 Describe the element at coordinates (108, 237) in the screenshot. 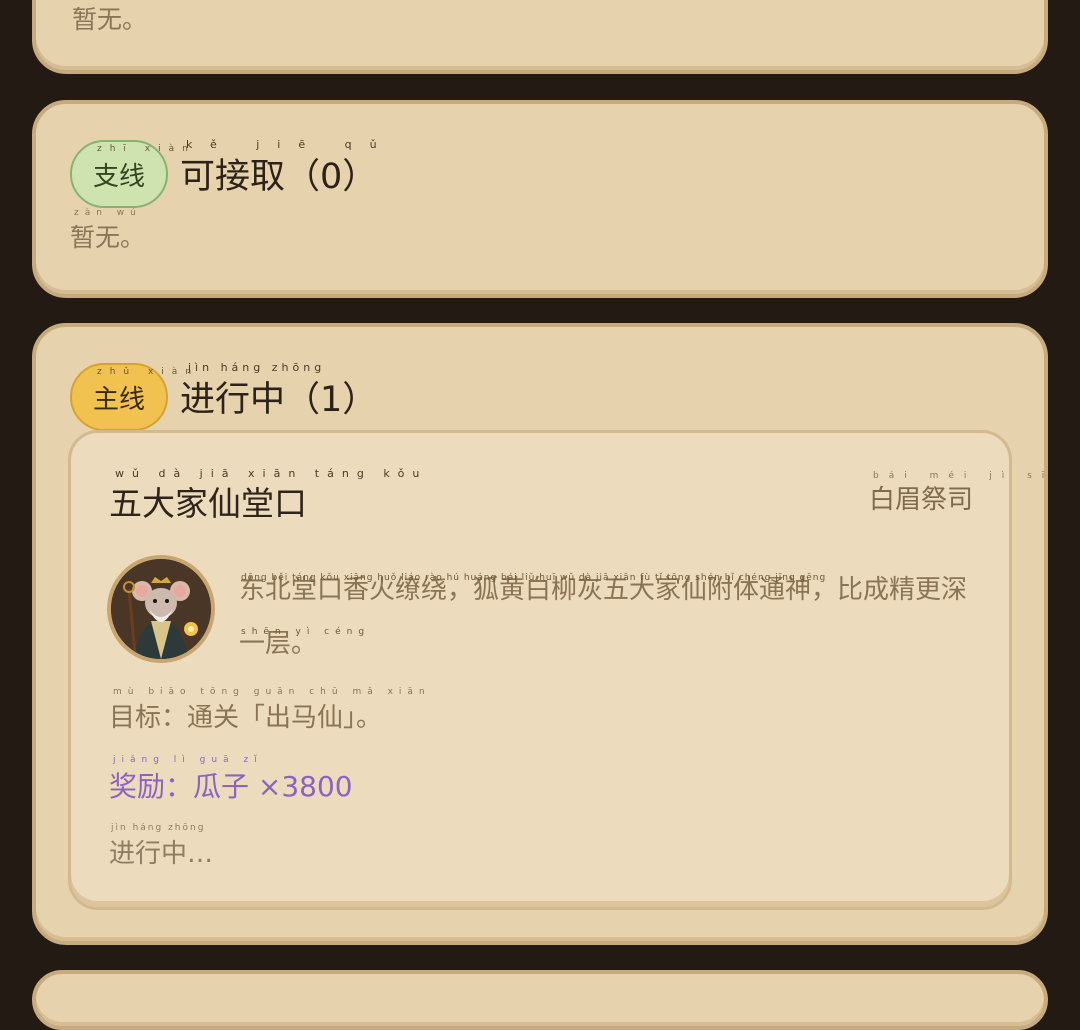

I see `empty-label: 暂无。` at that location.